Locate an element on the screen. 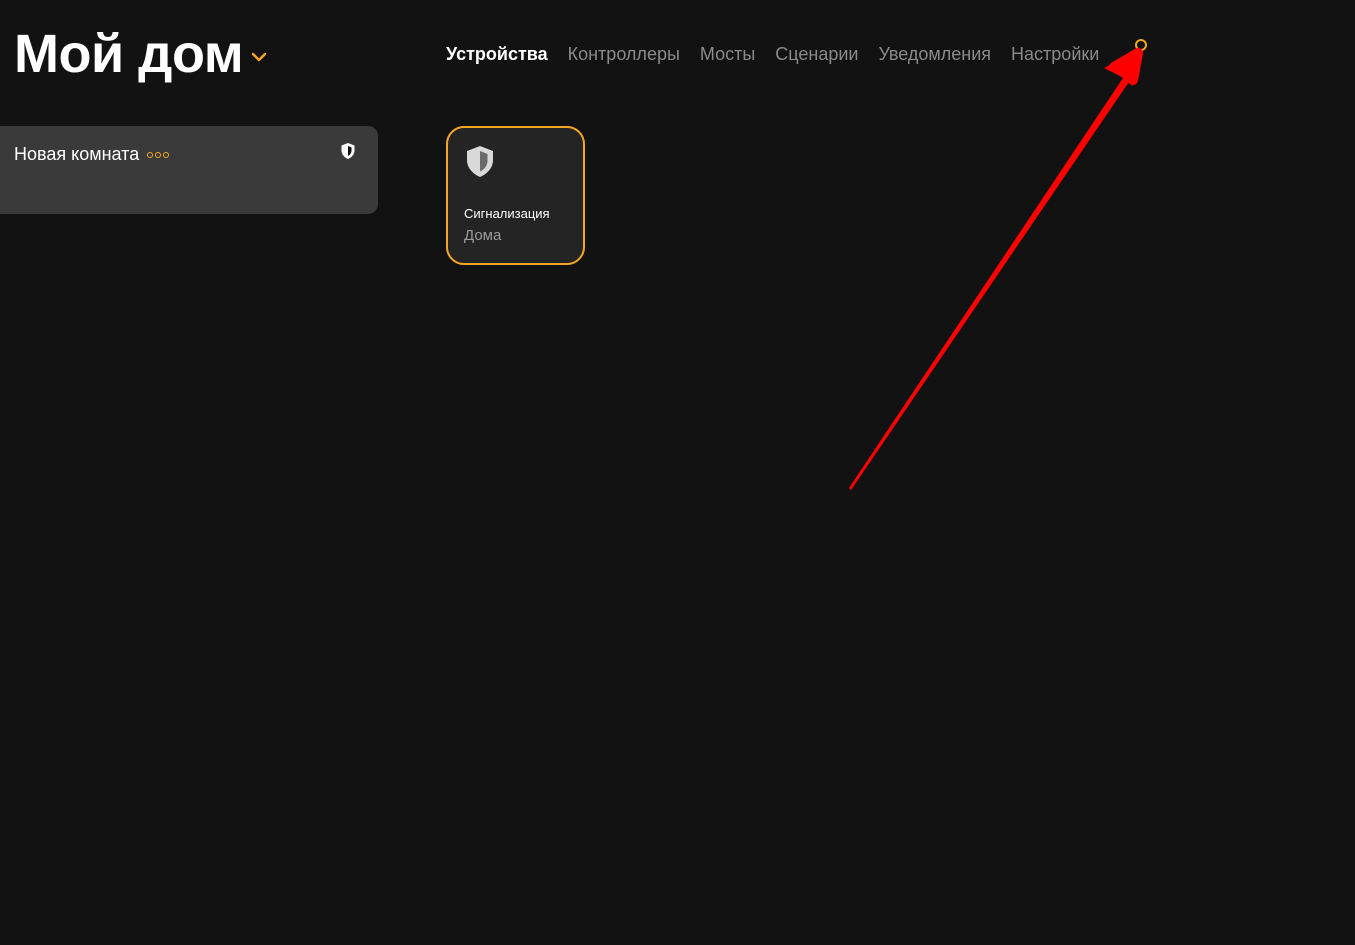 The width and height of the screenshot is (1355, 945). device-name: Сигнализация is located at coordinates (507, 213).